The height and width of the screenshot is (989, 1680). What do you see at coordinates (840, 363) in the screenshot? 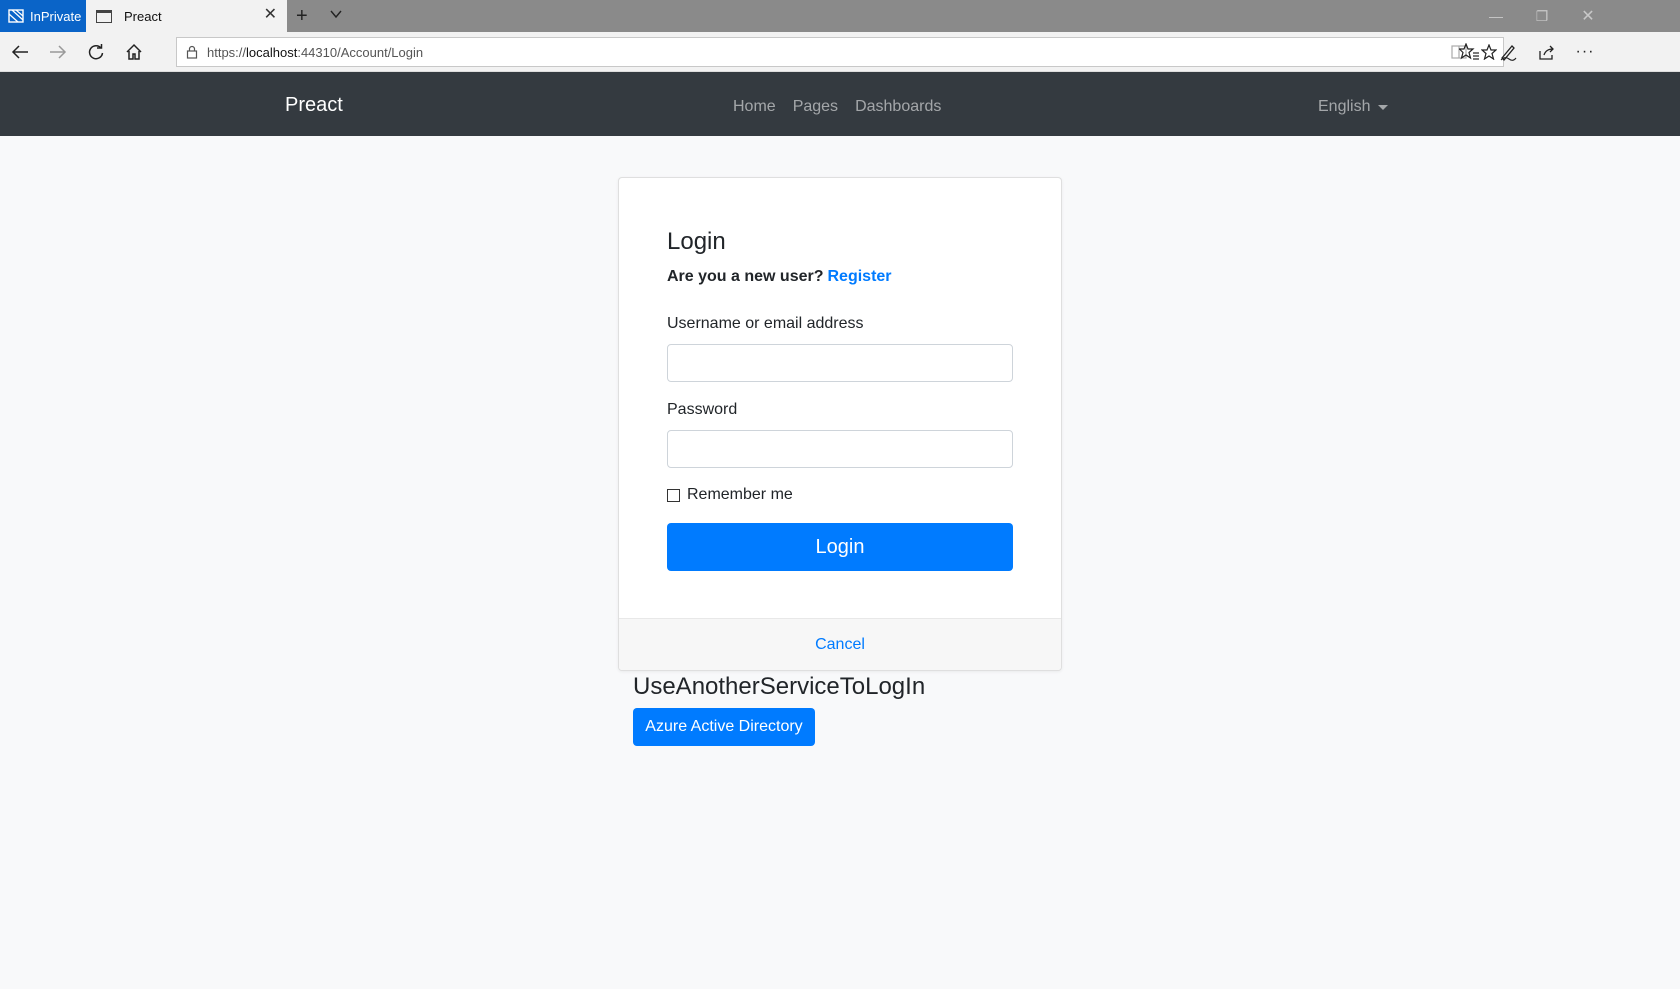
I see `username-input` at bounding box center [840, 363].